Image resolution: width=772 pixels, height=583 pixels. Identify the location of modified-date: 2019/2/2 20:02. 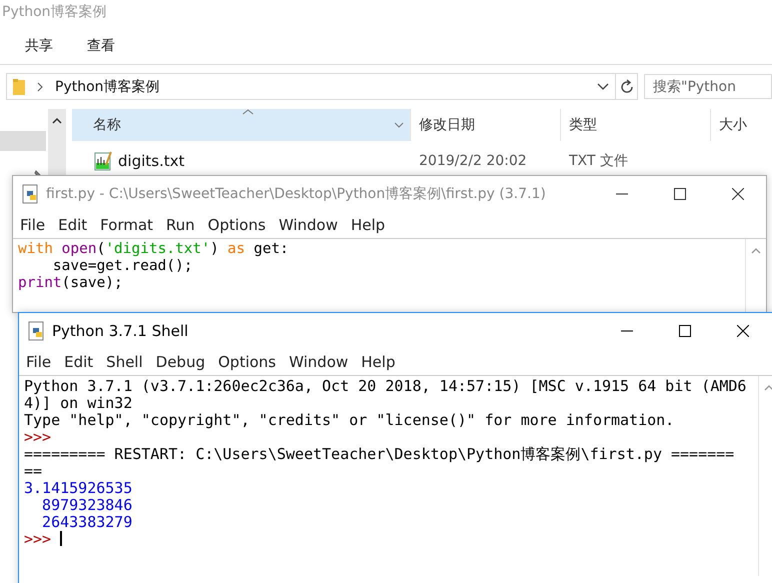
(473, 161).